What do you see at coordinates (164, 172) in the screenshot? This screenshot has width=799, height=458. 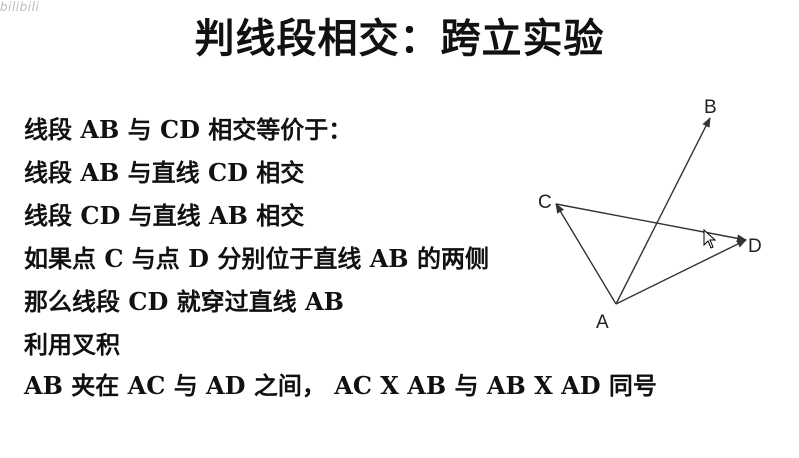 I see `text-line-2: 线段 AB 与直线 CD 相交` at bounding box center [164, 172].